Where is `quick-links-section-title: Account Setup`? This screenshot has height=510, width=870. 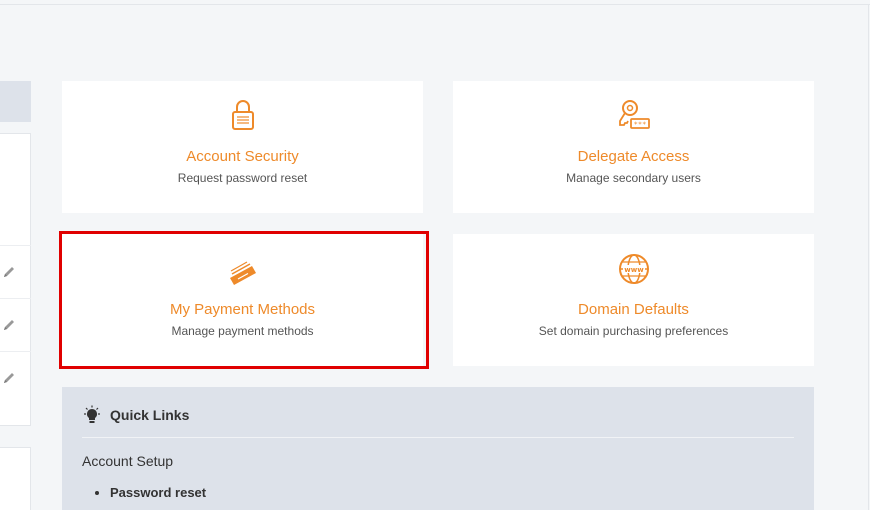
quick-links-section-title: Account Setup is located at coordinates (128, 461).